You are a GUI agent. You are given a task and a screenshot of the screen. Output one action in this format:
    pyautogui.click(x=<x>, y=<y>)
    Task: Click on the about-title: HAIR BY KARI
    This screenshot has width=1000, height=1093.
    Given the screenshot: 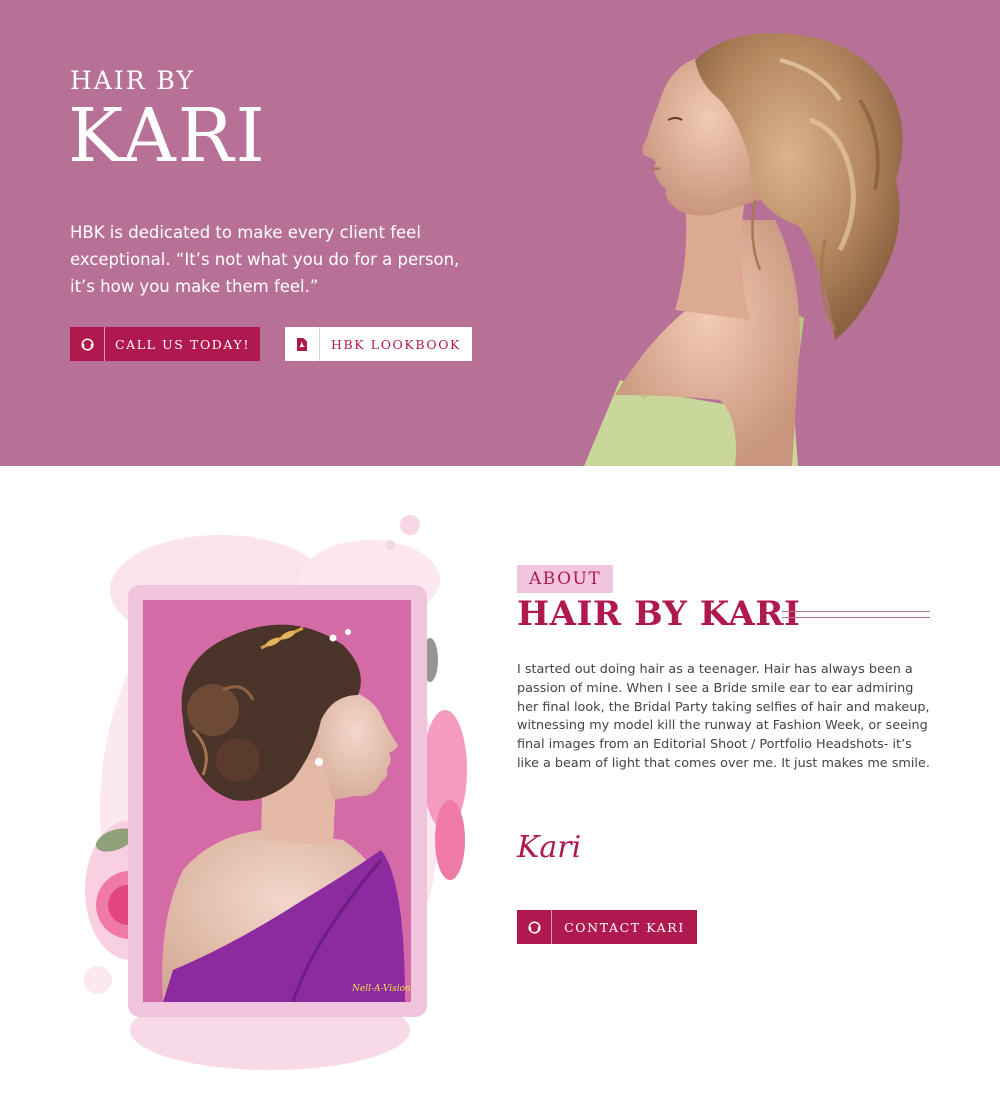 What is the action you would take?
    pyautogui.click(x=659, y=614)
    